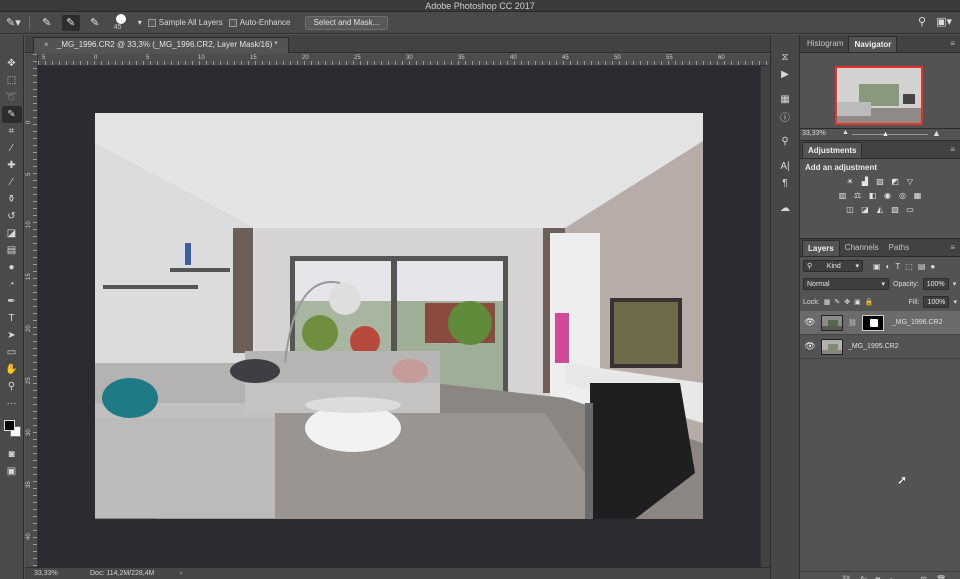 The height and width of the screenshot is (579, 960). I want to click on pixel-filter-icon: ▣, so click(877, 266).